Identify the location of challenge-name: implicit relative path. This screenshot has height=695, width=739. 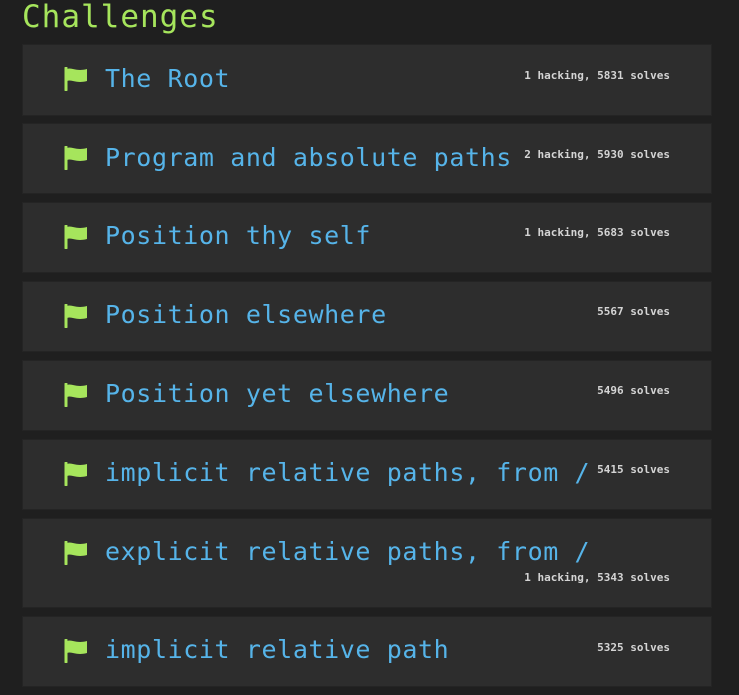
(277, 649).